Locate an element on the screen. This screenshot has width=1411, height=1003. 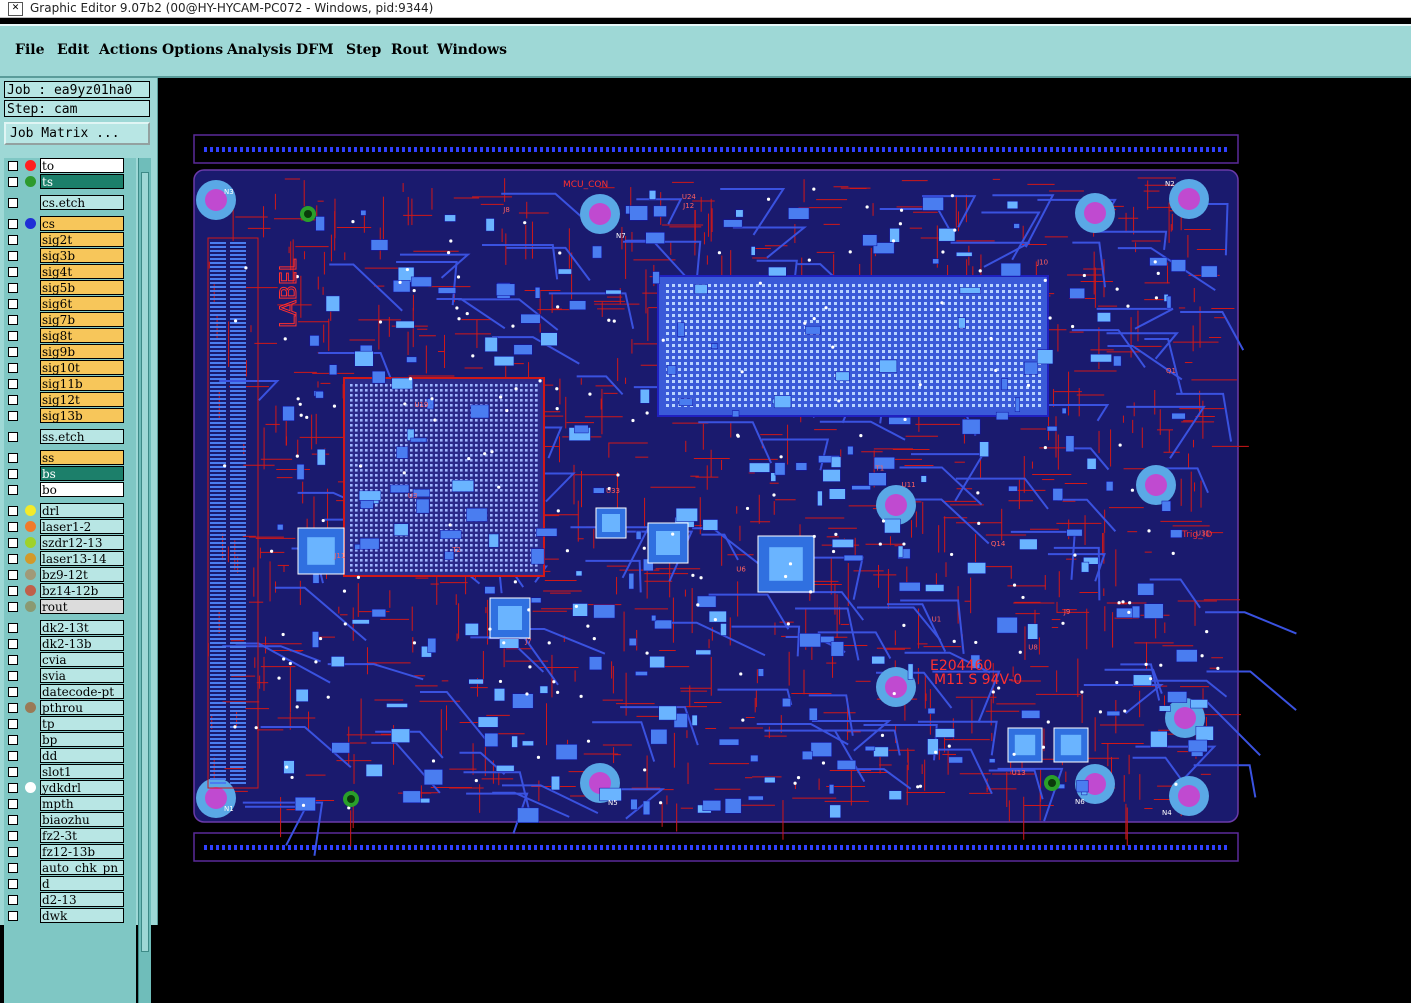
menu-analysis: Analysis is located at coordinates (259, 50).